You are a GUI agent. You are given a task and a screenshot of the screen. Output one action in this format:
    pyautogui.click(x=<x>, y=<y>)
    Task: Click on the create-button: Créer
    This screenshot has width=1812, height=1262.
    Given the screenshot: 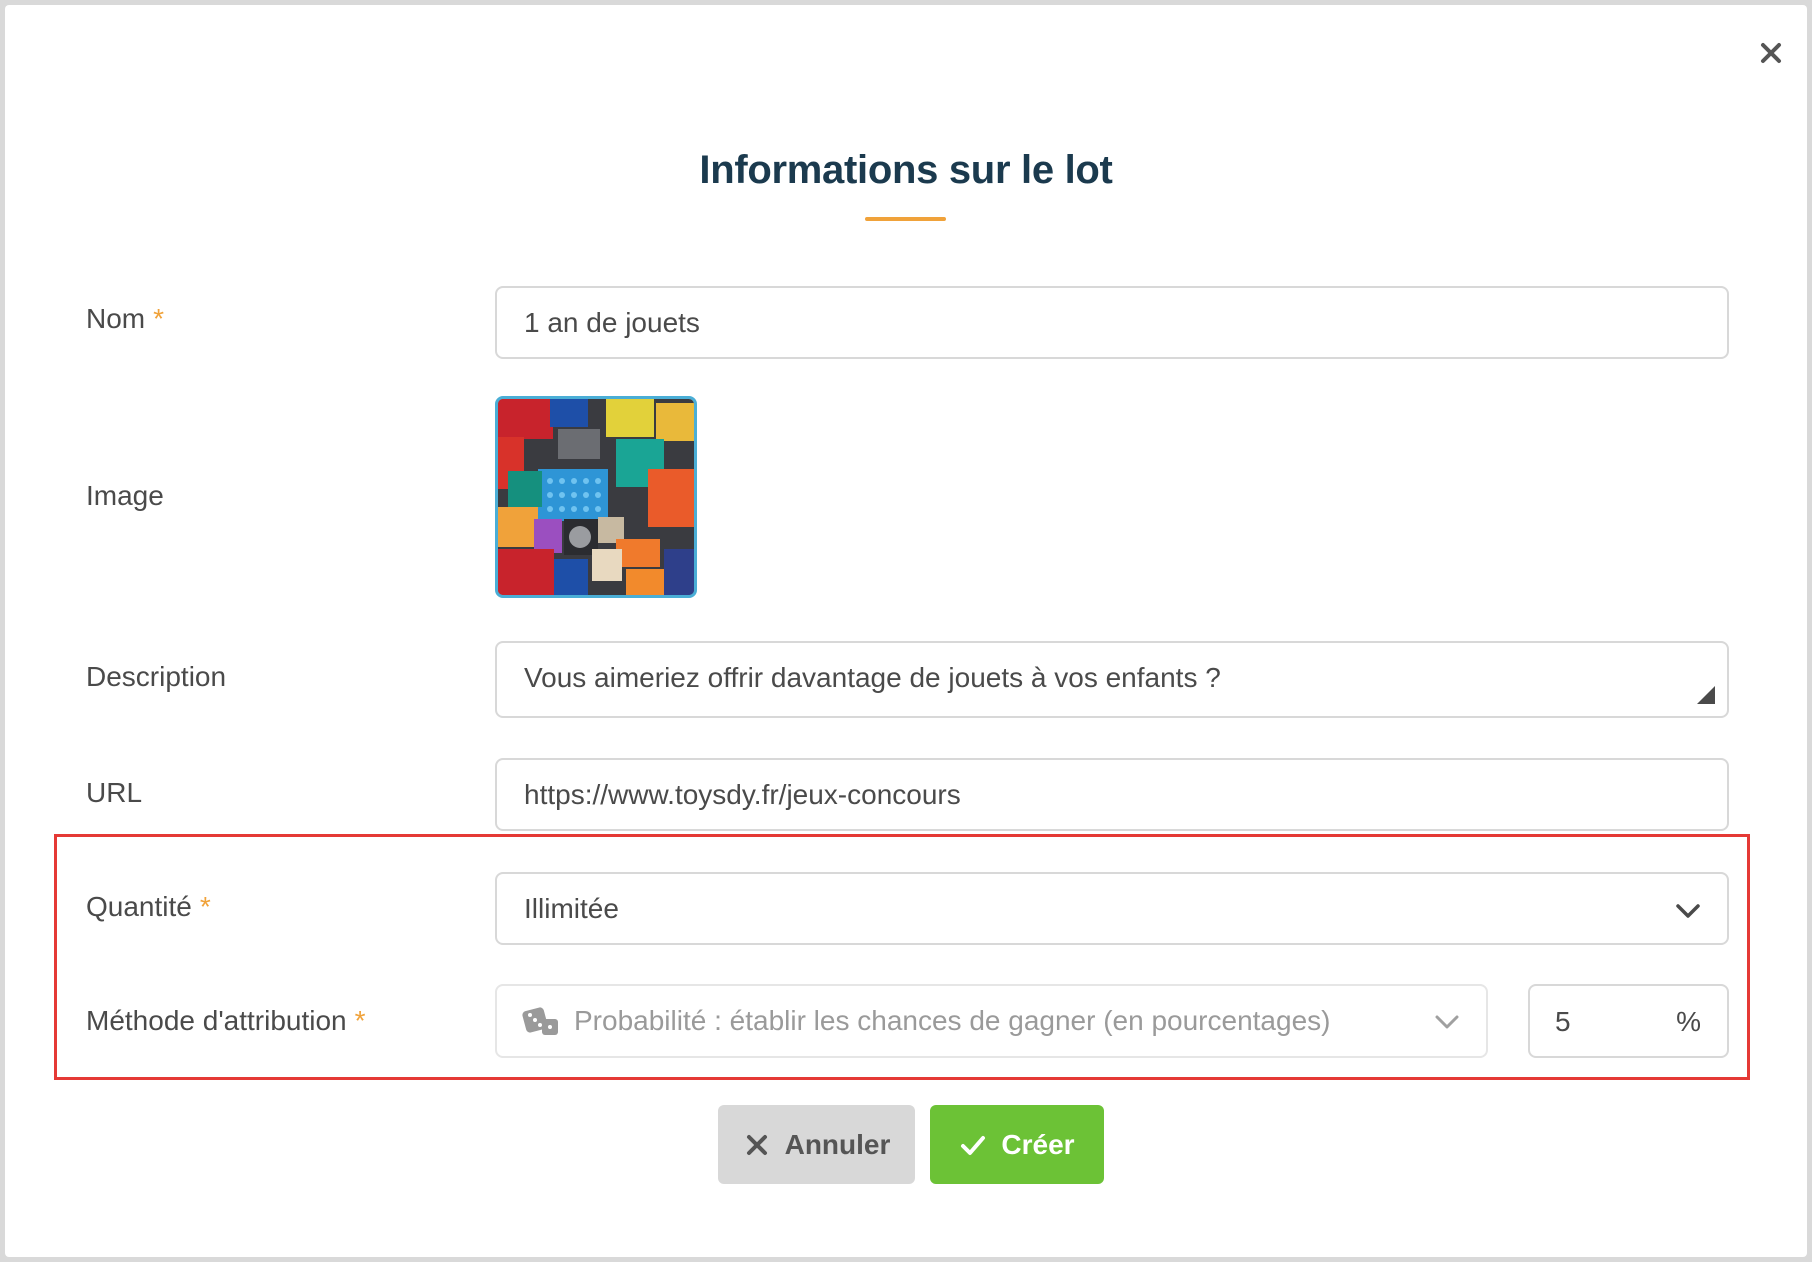 What is the action you would take?
    pyautogui.click(x=1017, y=1144)
    